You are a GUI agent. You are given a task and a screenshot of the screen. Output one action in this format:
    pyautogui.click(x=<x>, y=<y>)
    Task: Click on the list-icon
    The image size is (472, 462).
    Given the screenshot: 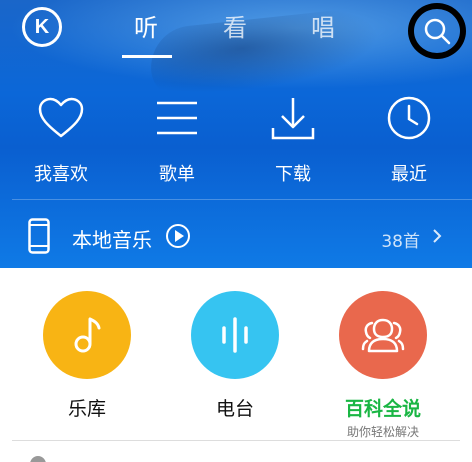 What is the action you would take?
    pyautogui.click(x=177, y=118)
    